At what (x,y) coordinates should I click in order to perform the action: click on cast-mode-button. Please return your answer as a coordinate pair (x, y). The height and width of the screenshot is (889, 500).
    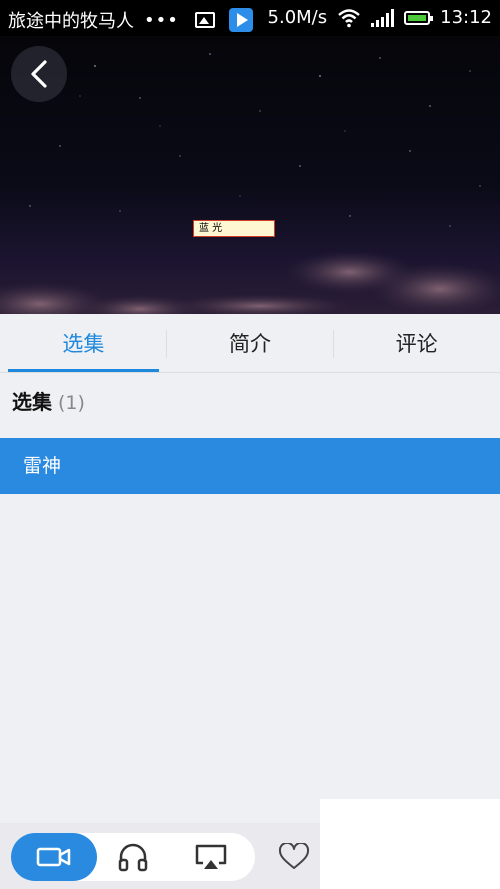
    Looking at the image, I should click on (211, 857).